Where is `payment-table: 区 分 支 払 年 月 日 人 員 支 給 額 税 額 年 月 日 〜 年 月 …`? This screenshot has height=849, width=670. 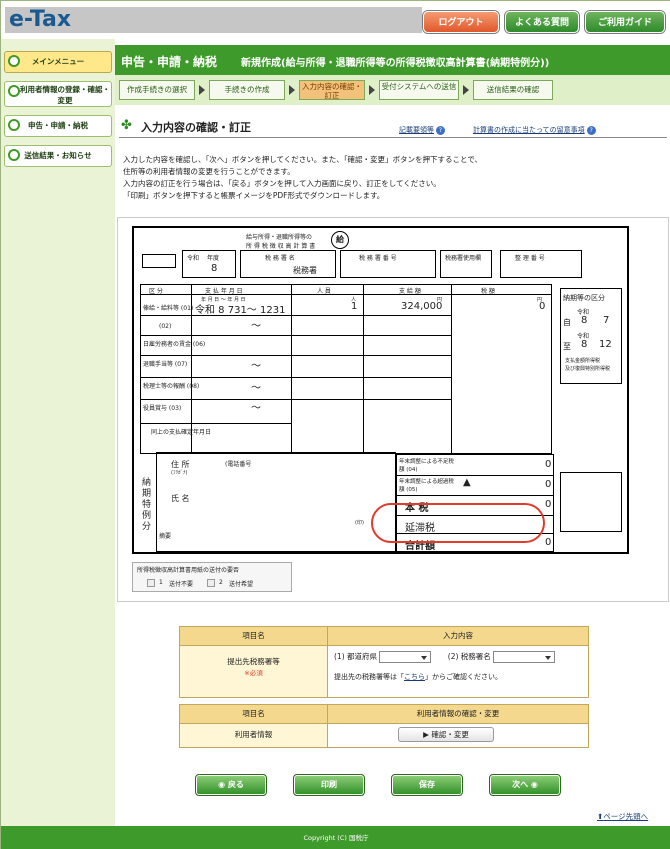 payment-table: 区 分 支 払 年 月 日 人 員 支 給 額 税 額 年 月 日 〜 年 月 … is located at coordinates (346, 369).